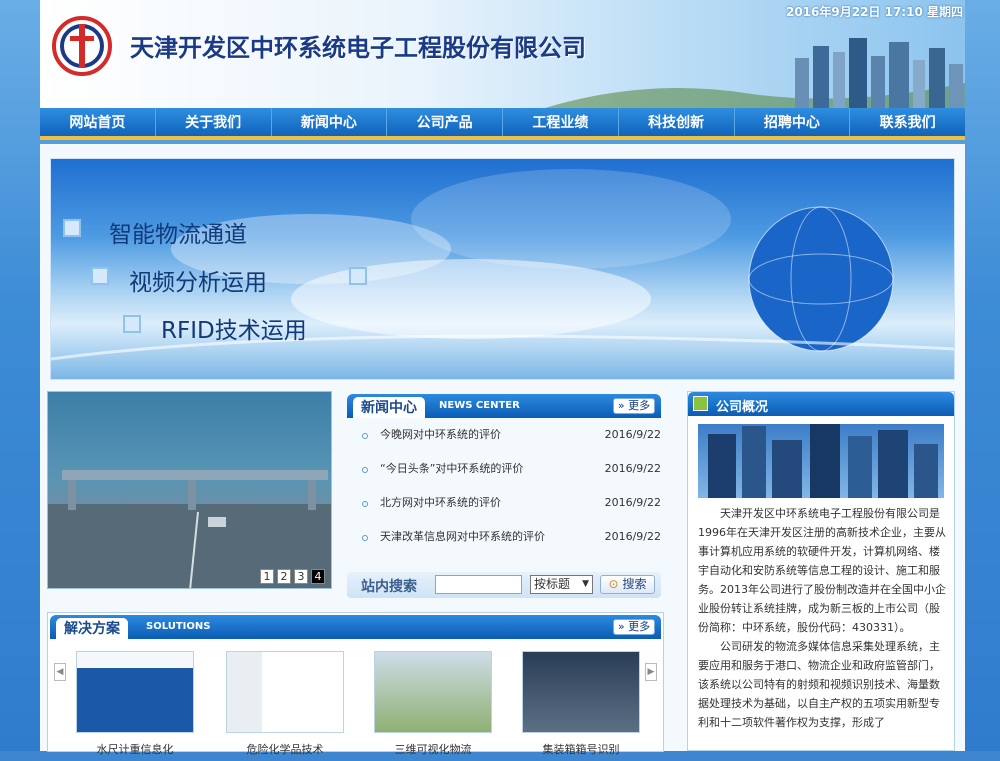 The image size is (1000, 761). I want to click on nav-item-products: 公司产品, so click(445, 122).